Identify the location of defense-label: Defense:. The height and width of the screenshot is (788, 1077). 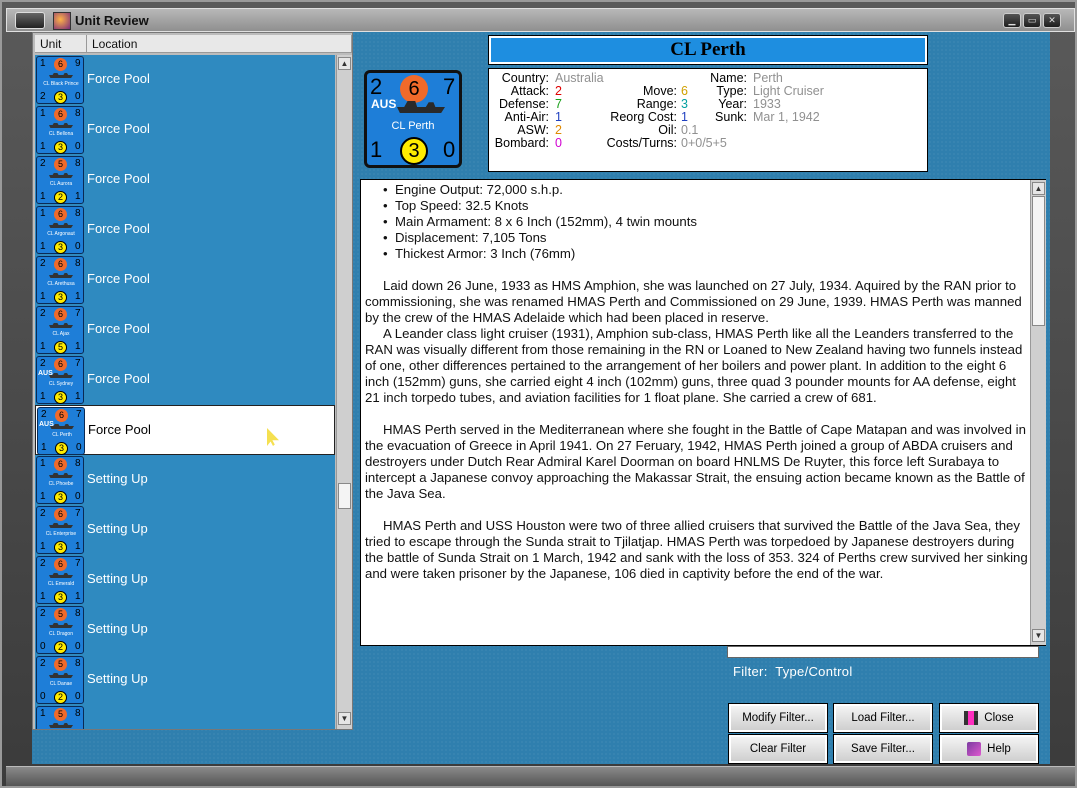
(523, 104).